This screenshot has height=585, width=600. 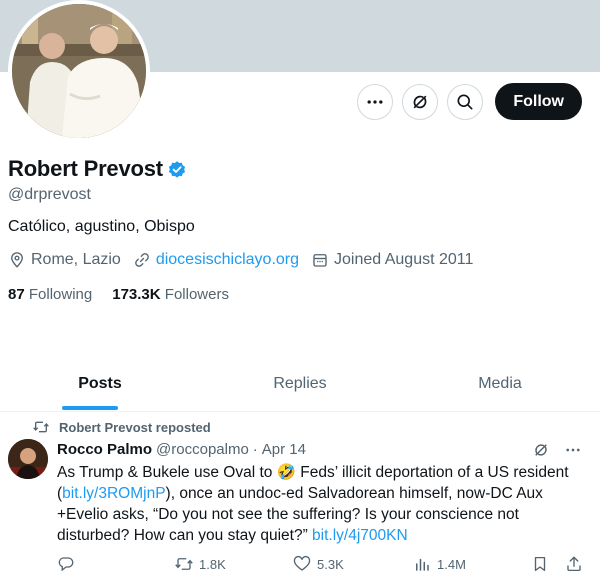 I want to click on post-header: Rocco Palmo @roccopalmo · Apr 14, so click(x=181, y=449).